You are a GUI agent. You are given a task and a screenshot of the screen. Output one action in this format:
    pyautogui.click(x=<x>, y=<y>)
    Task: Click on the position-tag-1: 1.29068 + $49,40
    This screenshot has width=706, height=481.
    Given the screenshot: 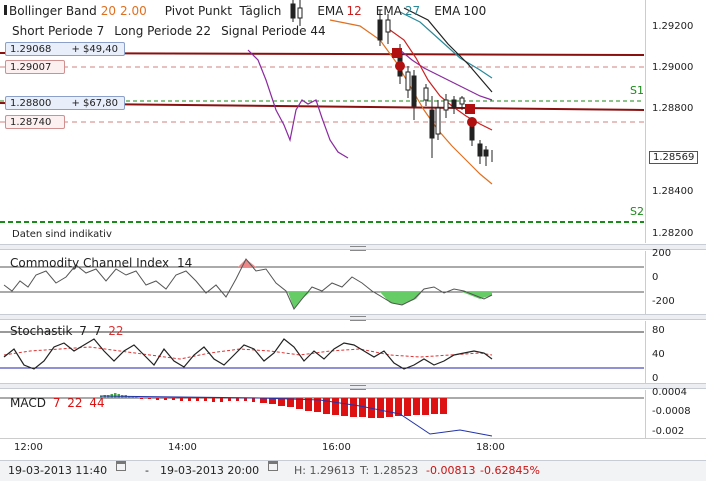 What is the action you would take?
    pyautogui.click(x=65, y=49)
    